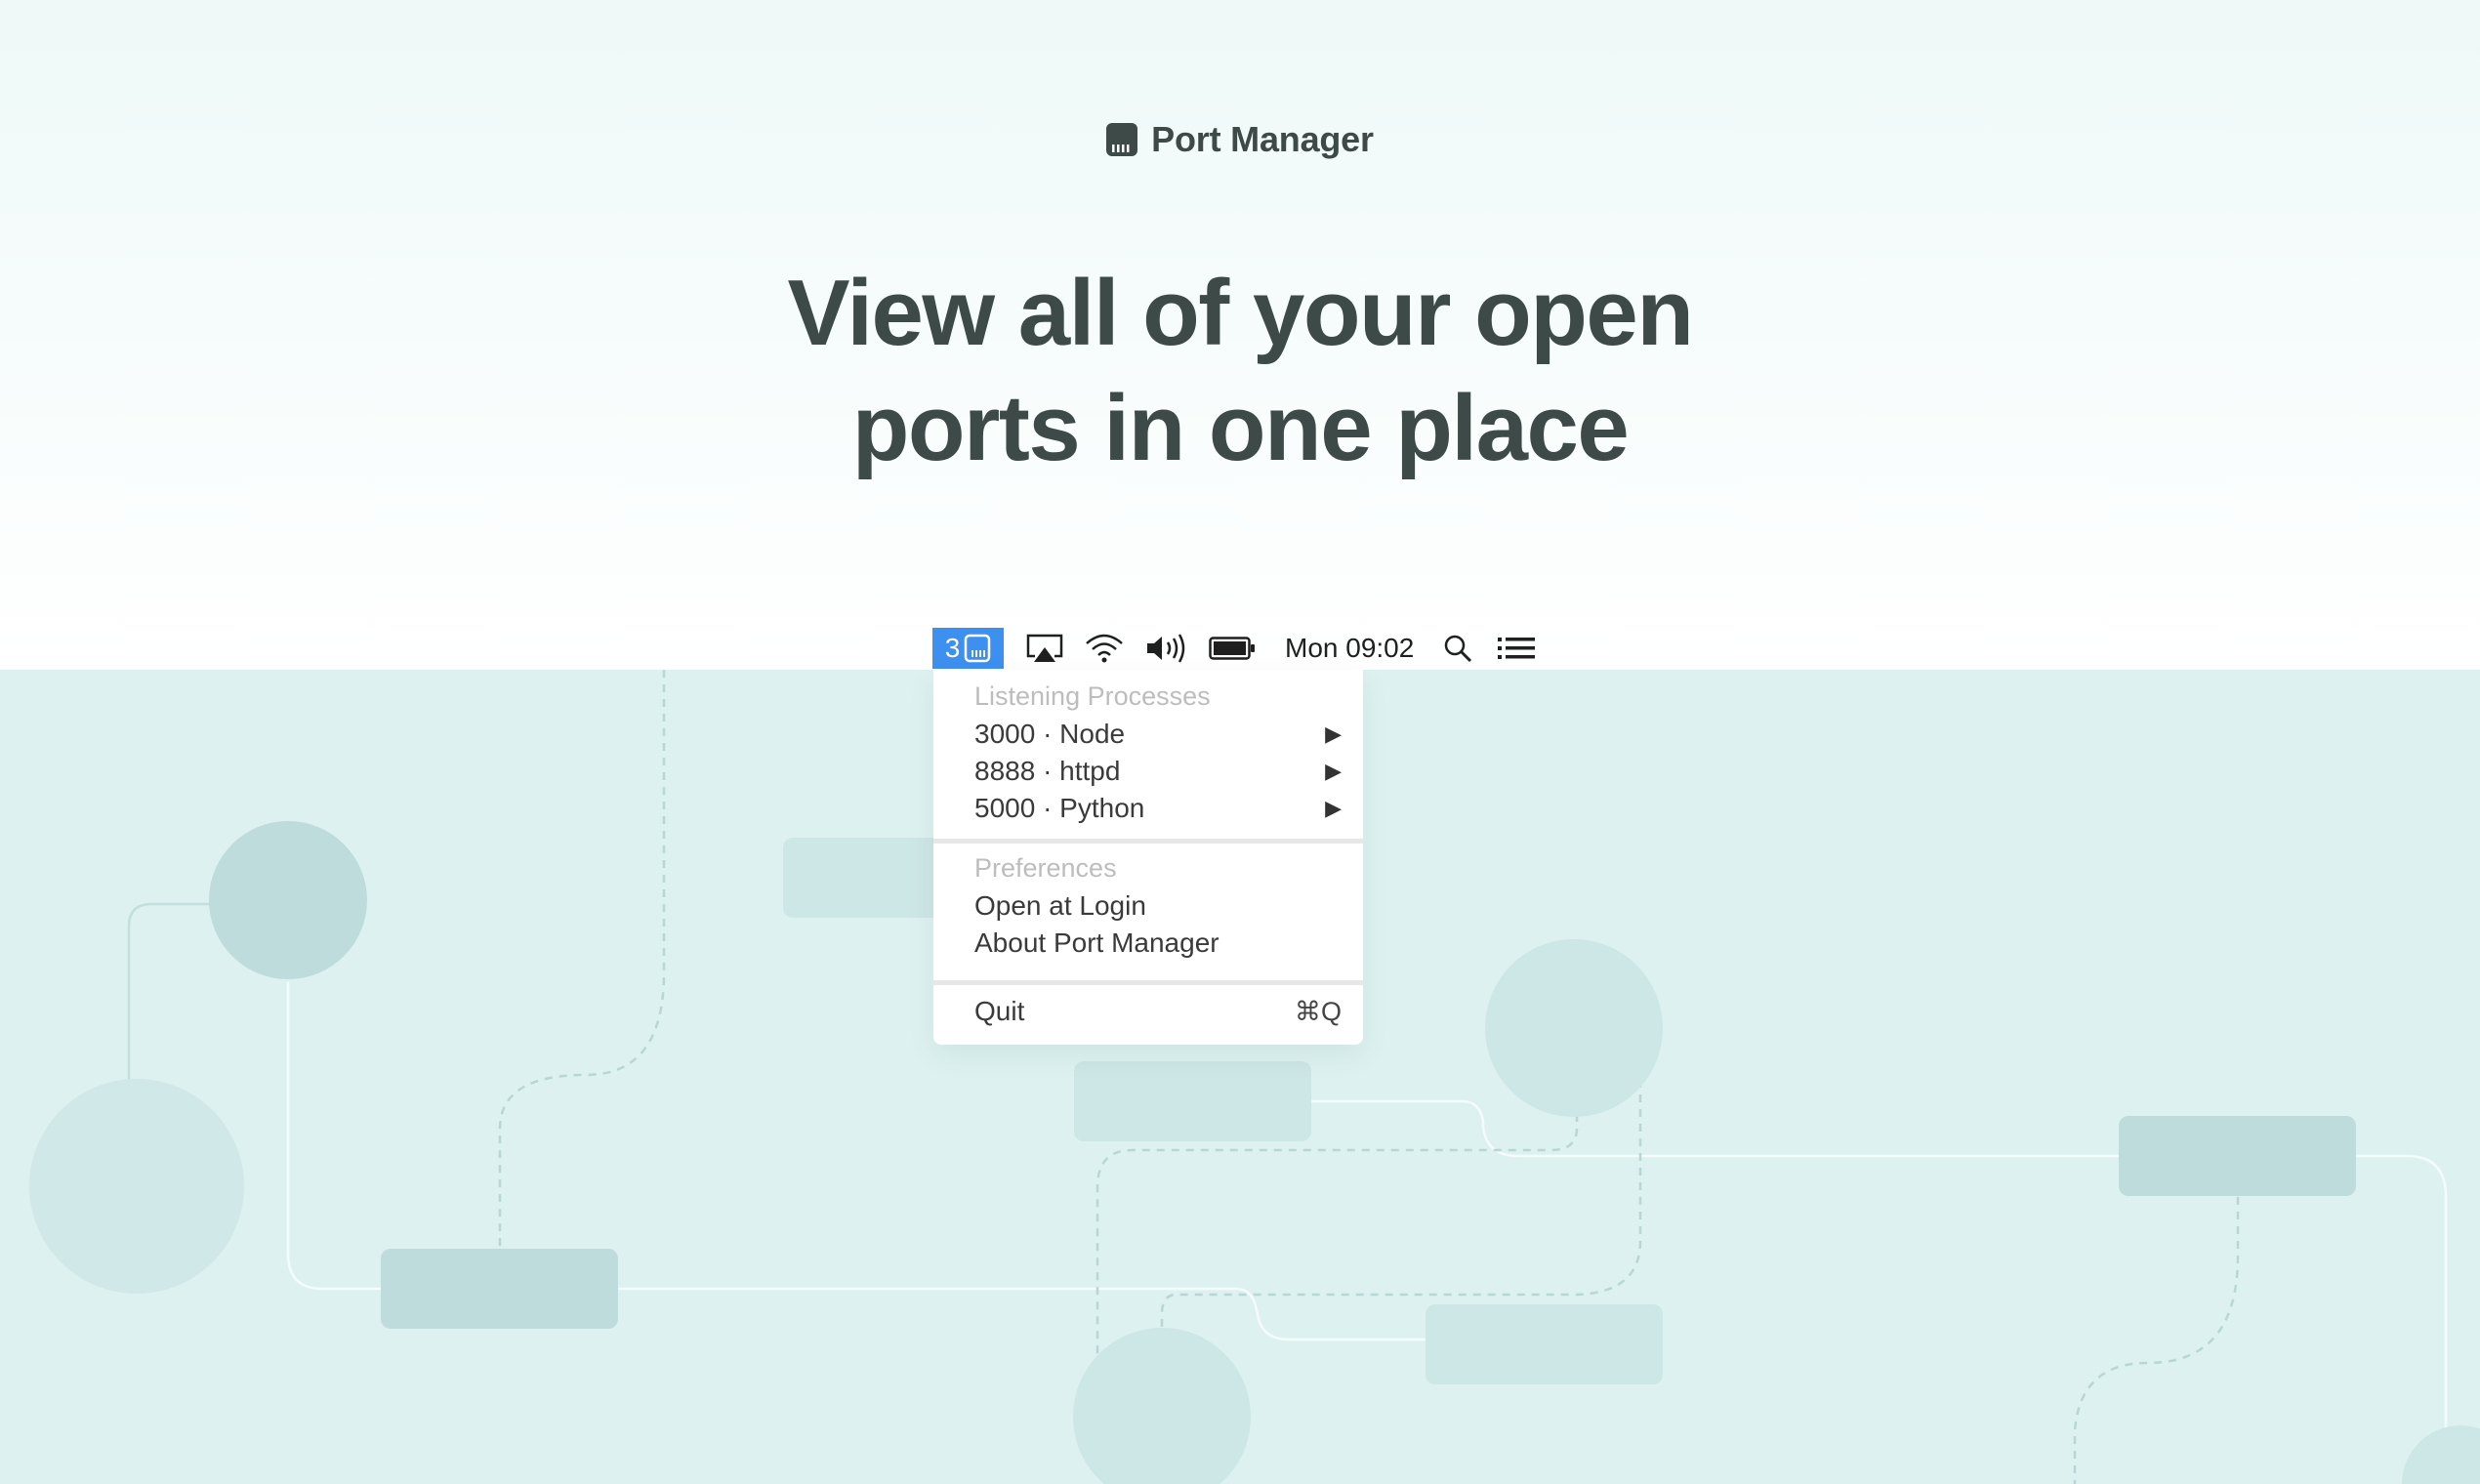 This screenshot has height=1484, width=2480. Describe the element at coordinates (1047, 771) in the screenshot. I see `process-label: 8888 · httpd` at that location.